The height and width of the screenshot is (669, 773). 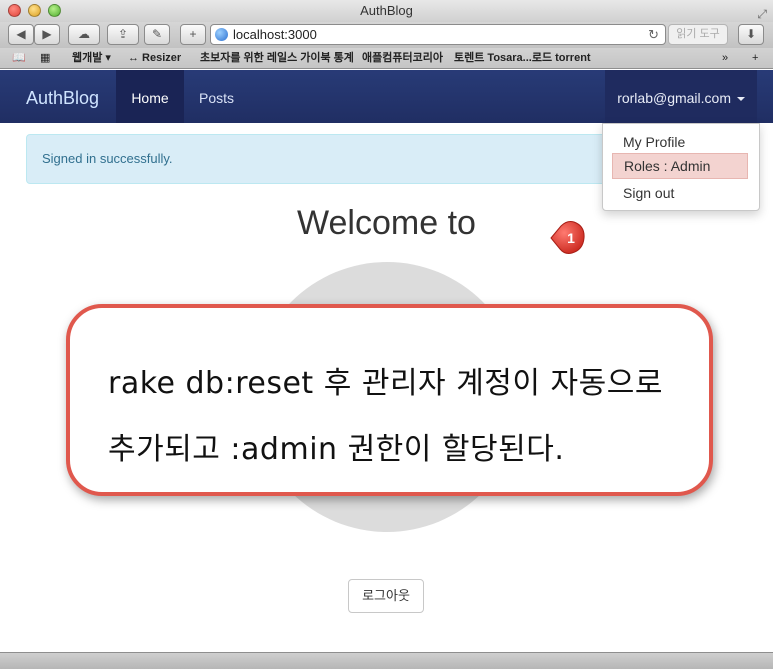 What do you see at coordinates (571, 238) in the screenshot?
I see `badge-number: 1` at bounding box center [571, 238].